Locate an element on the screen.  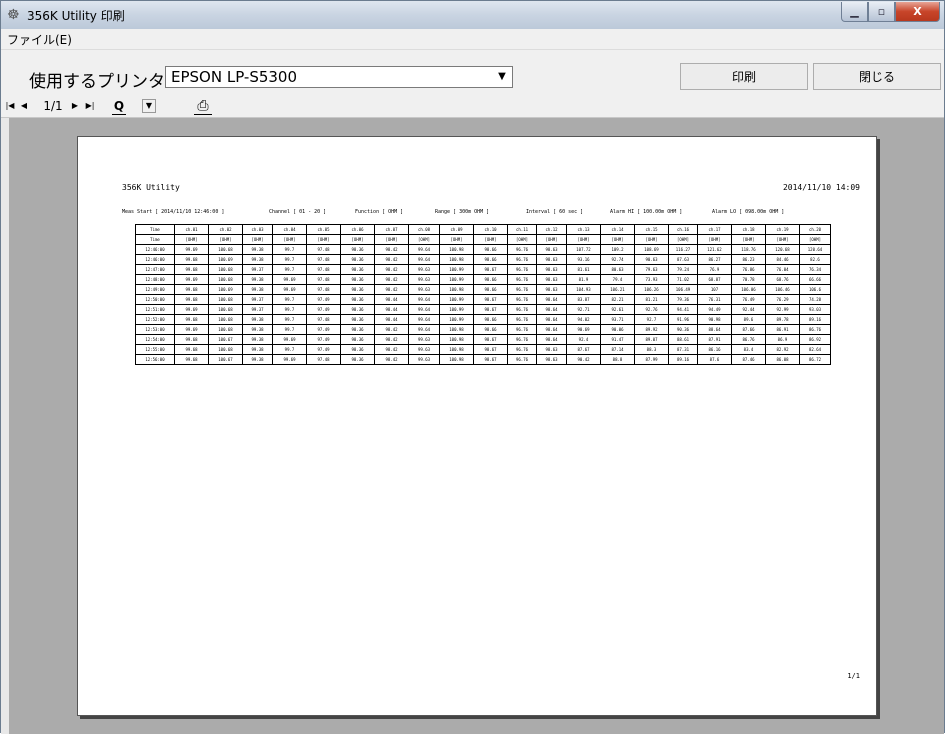
menu-file: ファイル(E) is located at coordinates (39, 39).